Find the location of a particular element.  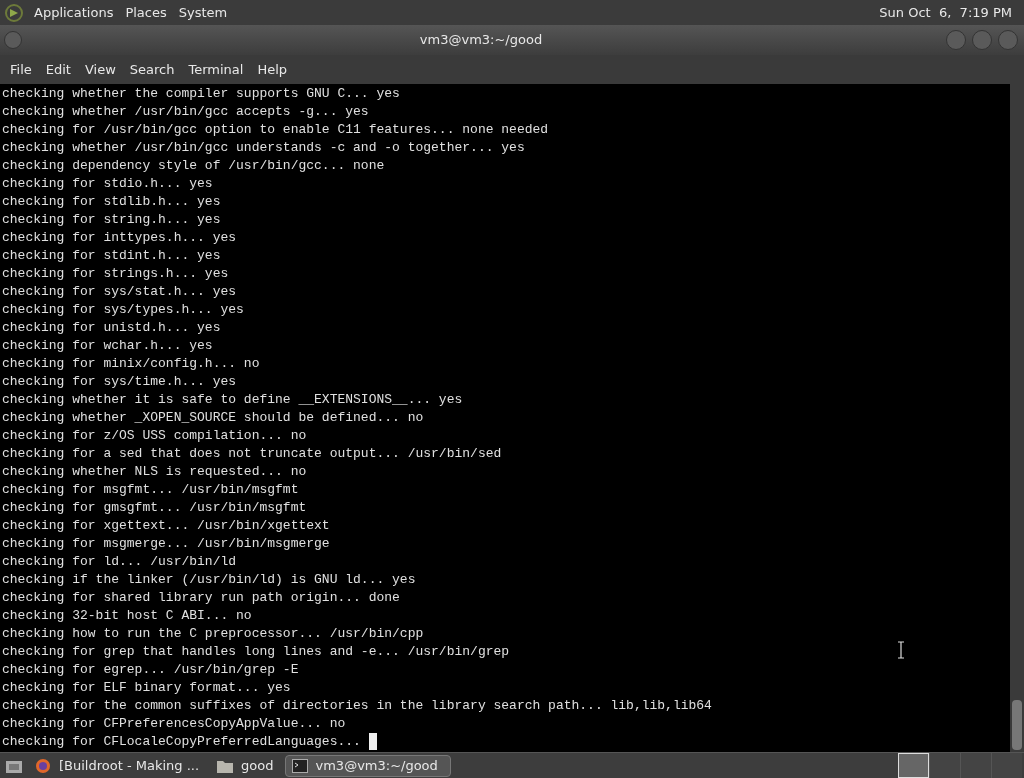

terminal-line: checking if the linker (/usr/bin/ld) is GNU ld... yes is located at coordinates (209, 580).